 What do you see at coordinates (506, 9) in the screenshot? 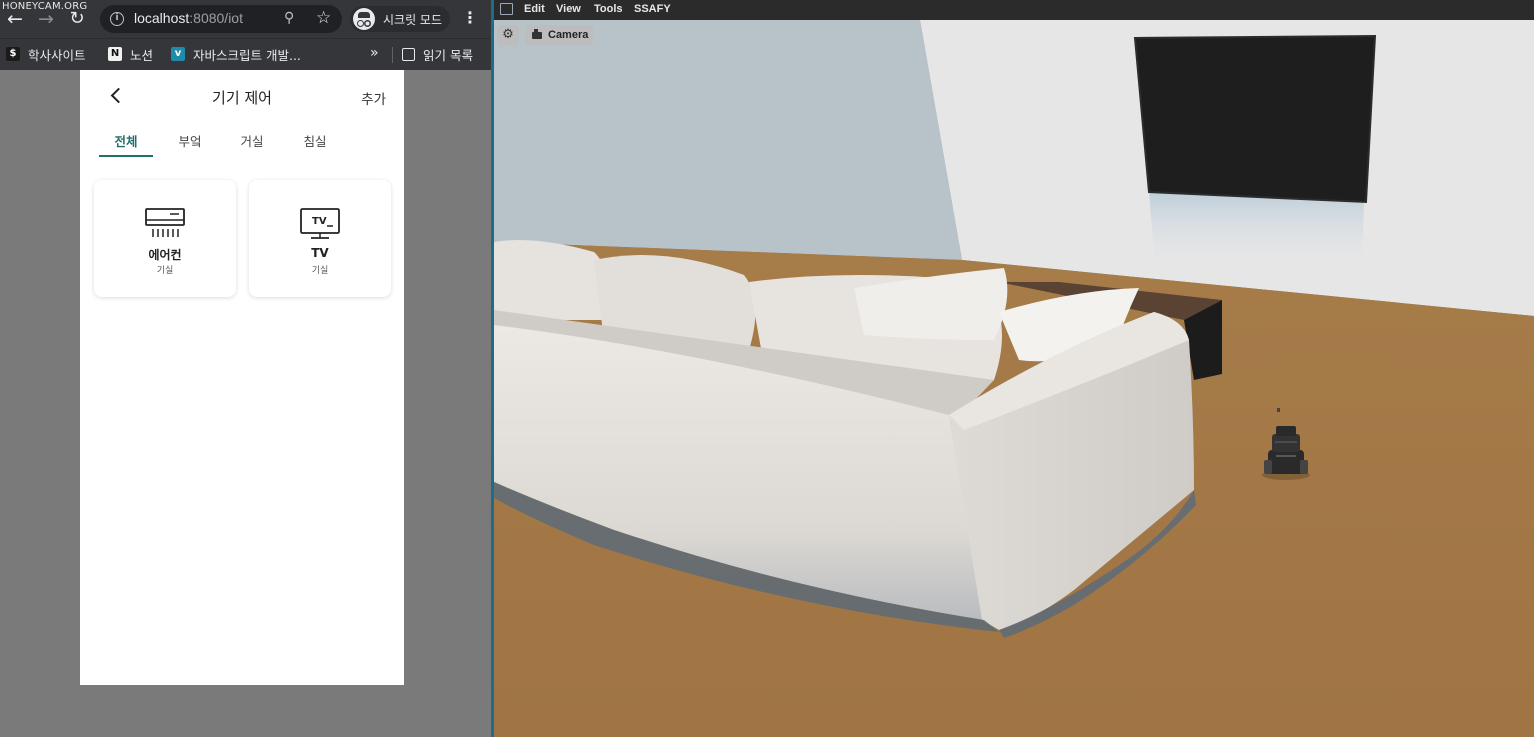
I see `simulator-app-icon` at bounding box center [506, 9].